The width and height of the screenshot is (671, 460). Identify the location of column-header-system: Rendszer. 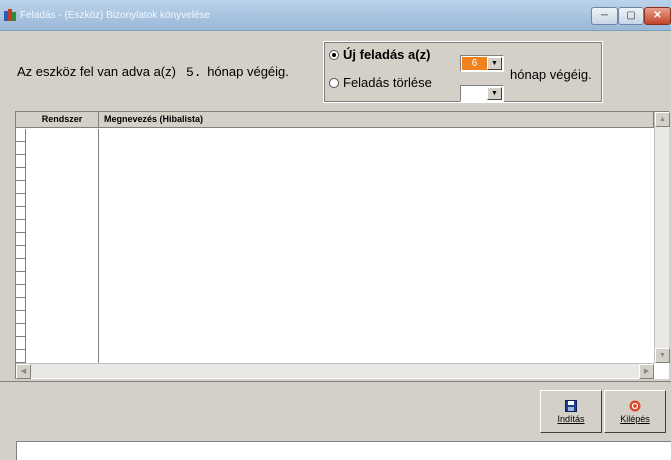
(62, 120).